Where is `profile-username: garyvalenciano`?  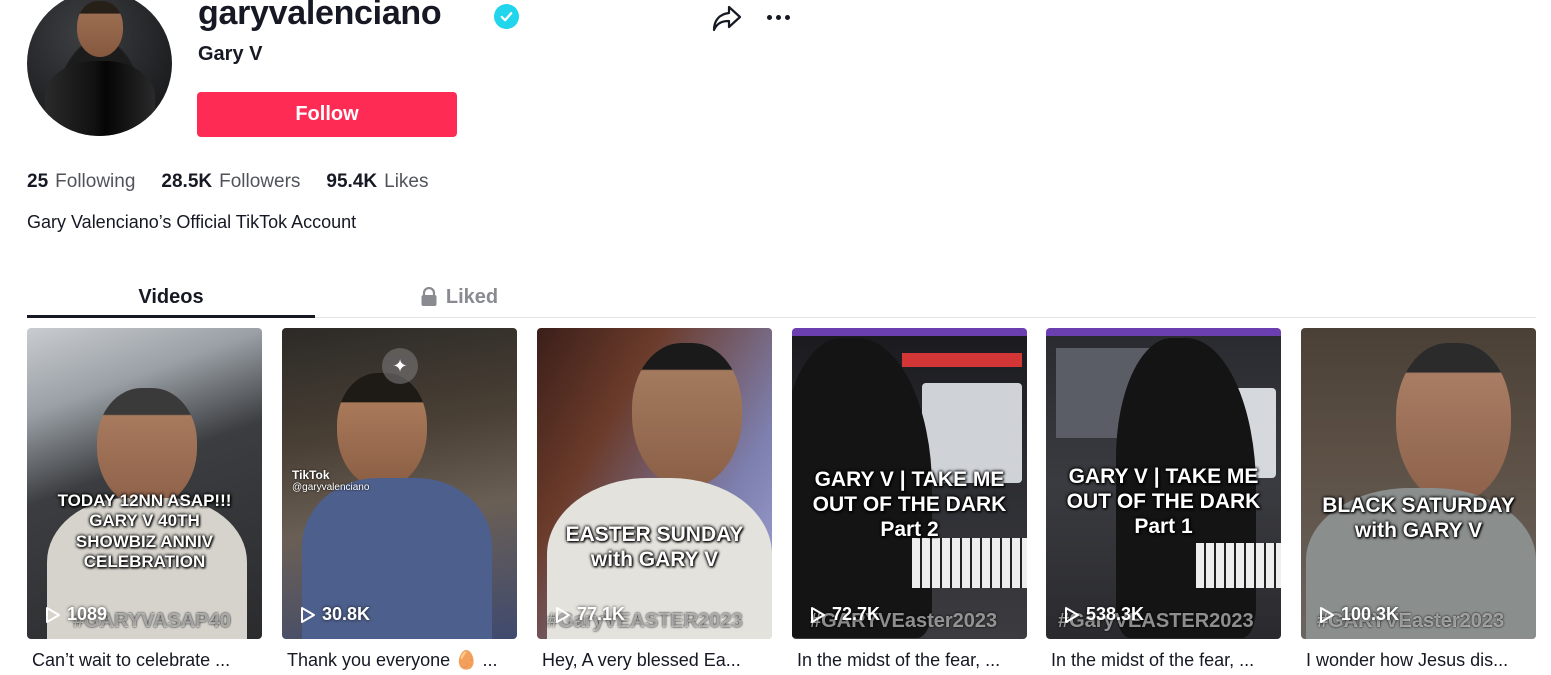
profile-username: garyvalenciano is located at coordinates (320, 16).